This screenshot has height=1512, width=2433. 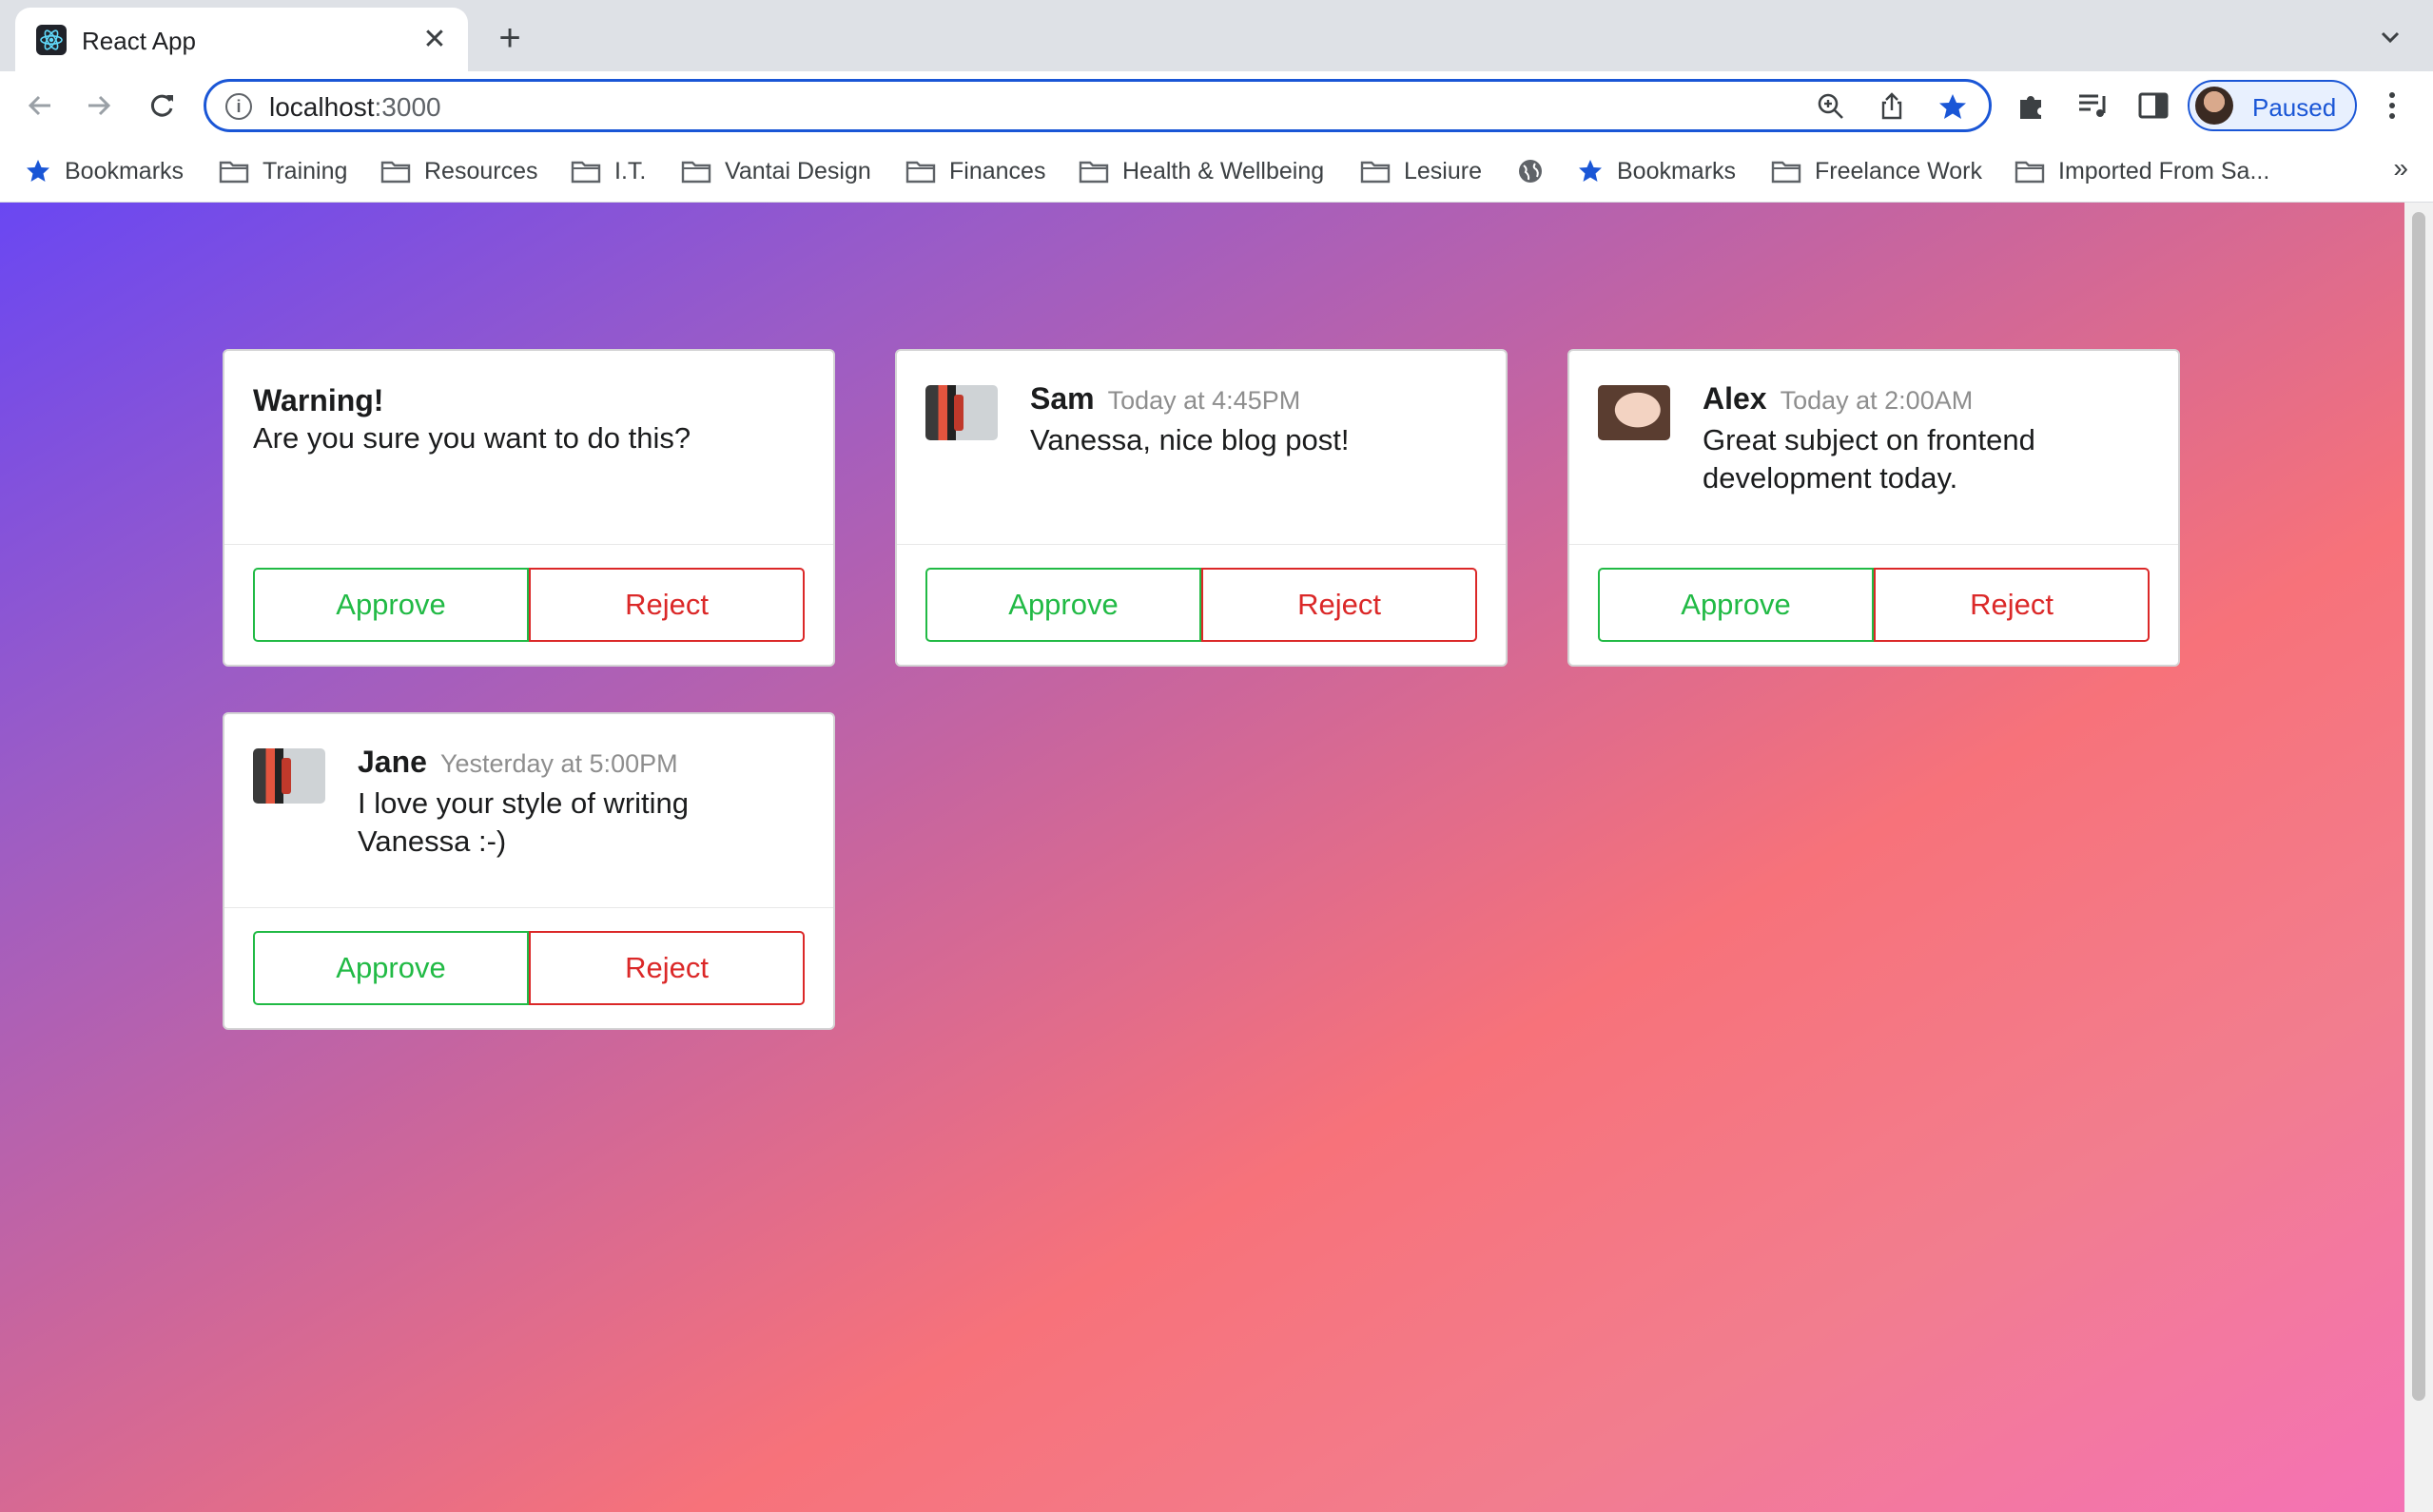 I want to click on profile-status-label: Paused, so click(x=2294, y=107).